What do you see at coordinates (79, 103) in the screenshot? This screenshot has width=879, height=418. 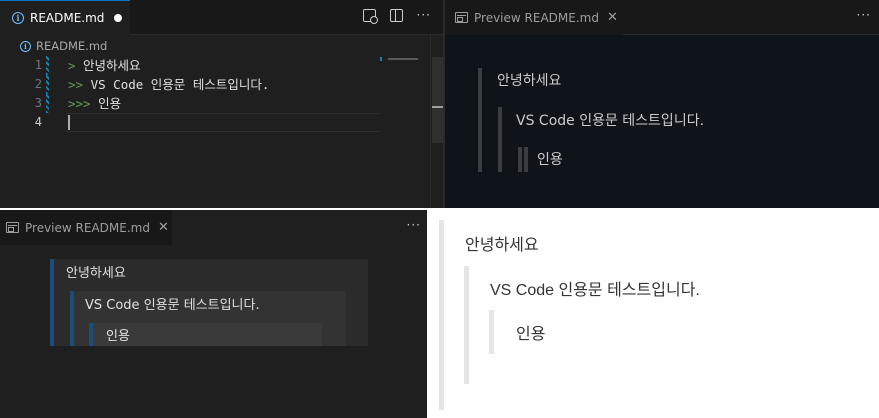 I see `quote-marker: >>>` at bounding box center [79, 103].